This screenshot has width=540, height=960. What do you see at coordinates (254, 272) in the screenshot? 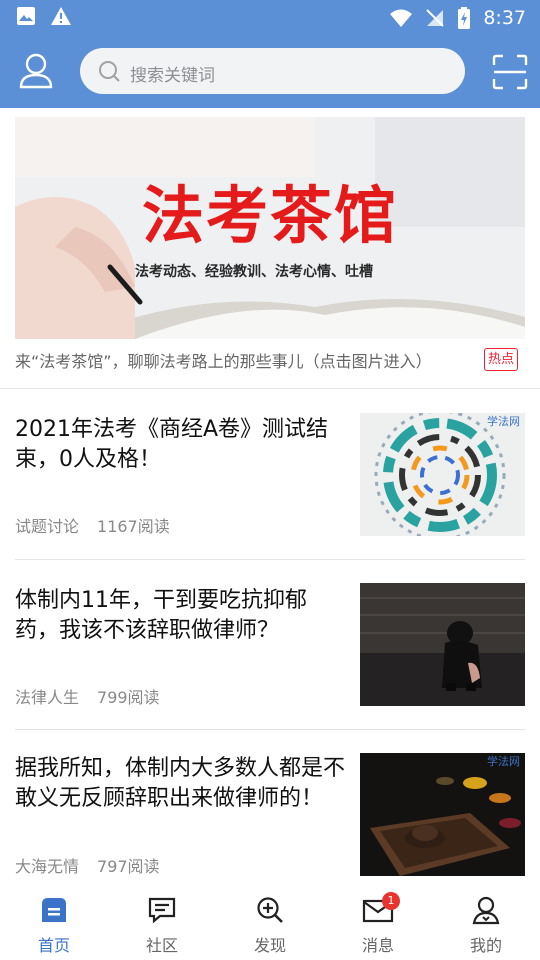
I see `banner-subtitle: 法考动态、经验教训、法考心情、吐槽` at bounding box center [254, 272].